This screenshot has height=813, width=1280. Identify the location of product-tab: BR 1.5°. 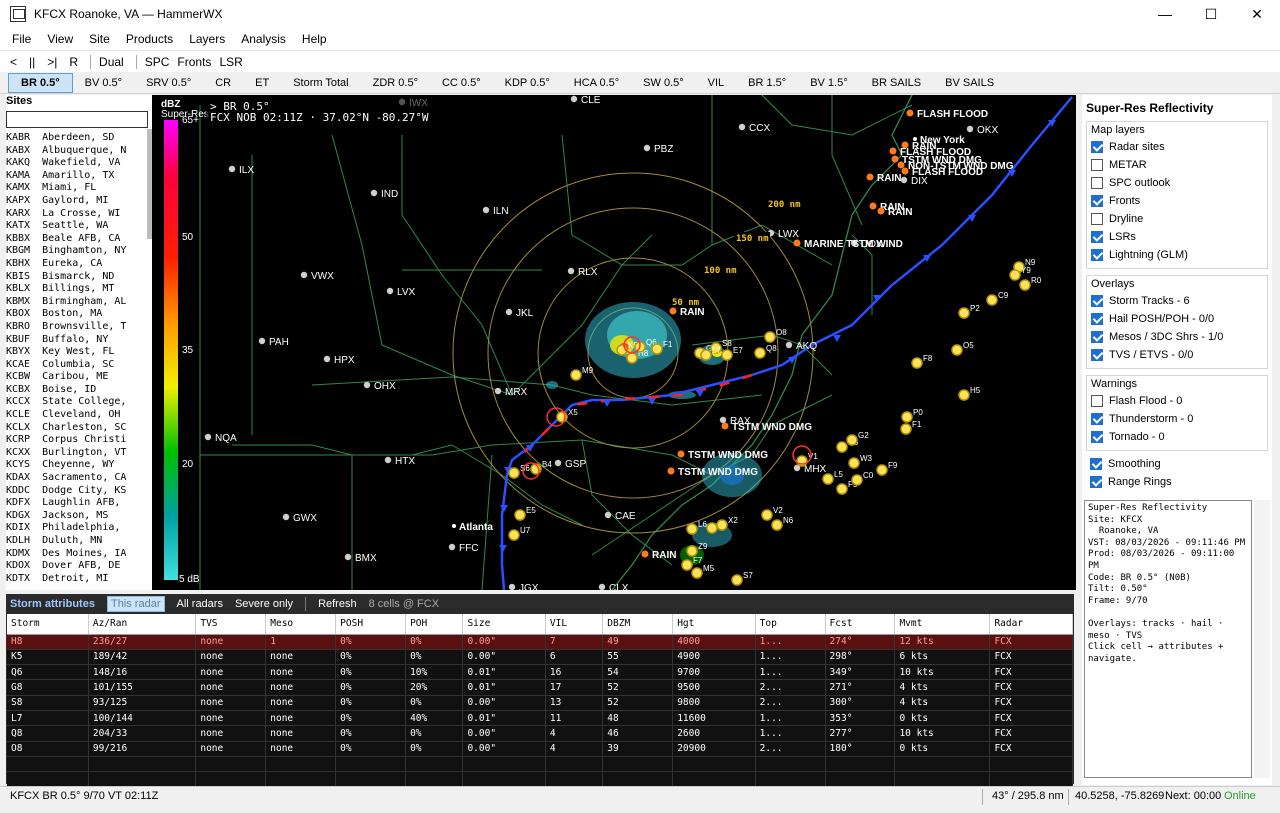
(767, 83).